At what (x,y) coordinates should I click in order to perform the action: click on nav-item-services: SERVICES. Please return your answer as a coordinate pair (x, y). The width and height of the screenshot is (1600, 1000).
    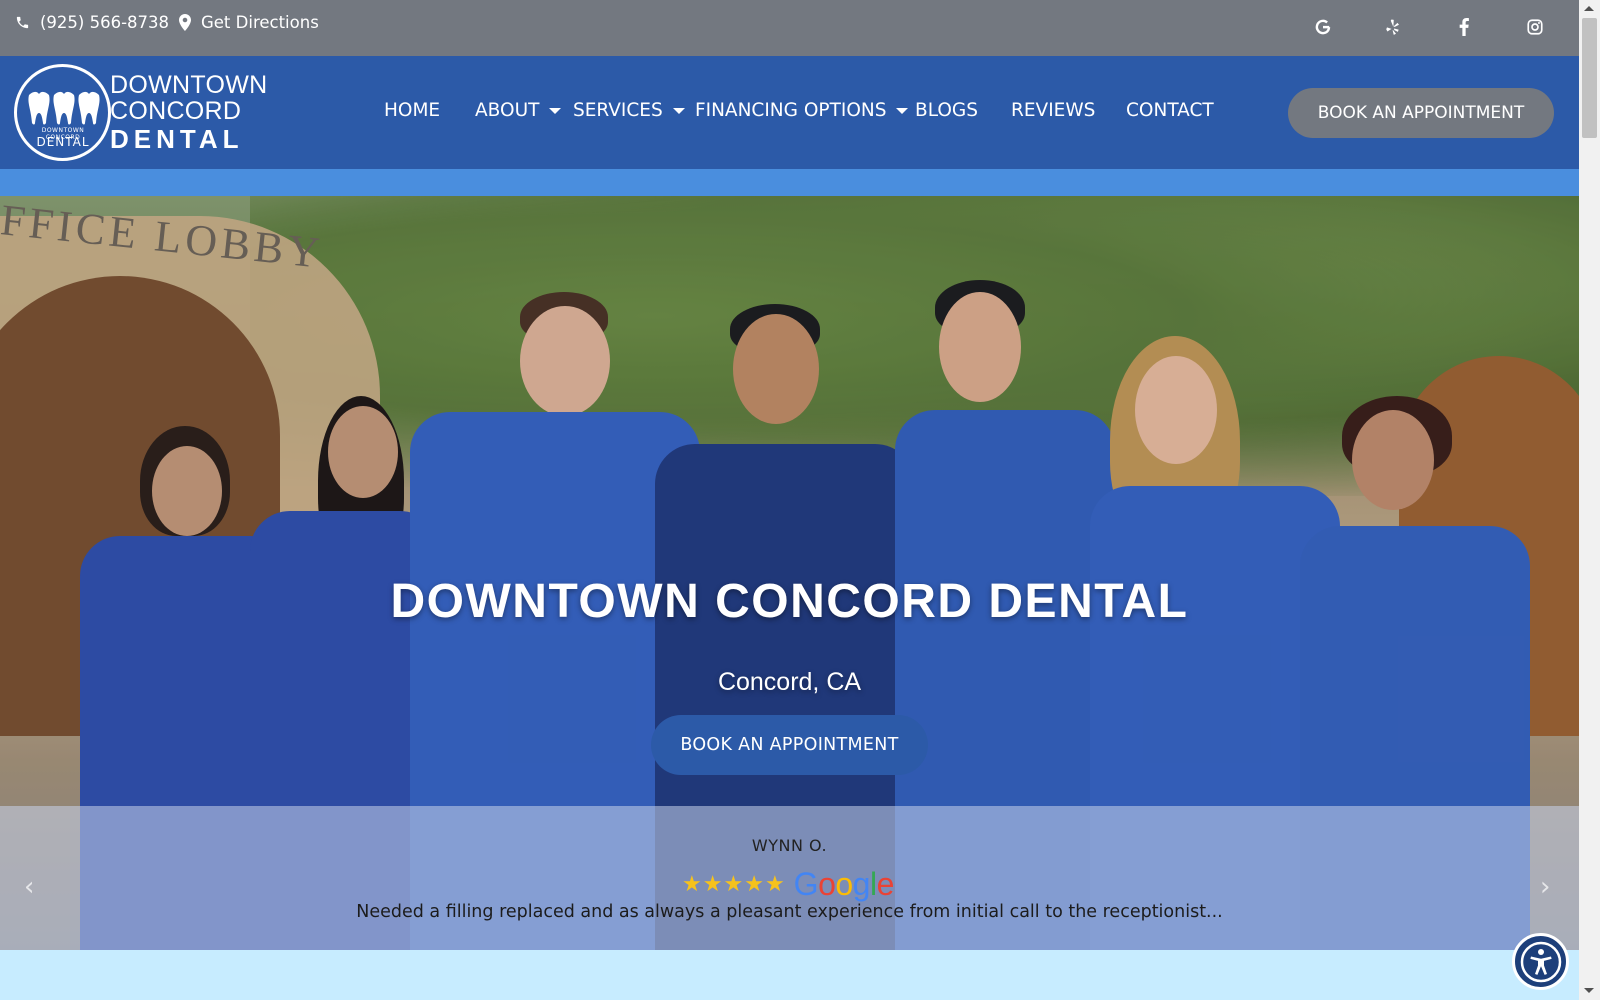
    Looking at the image, I should click on (629, 110).